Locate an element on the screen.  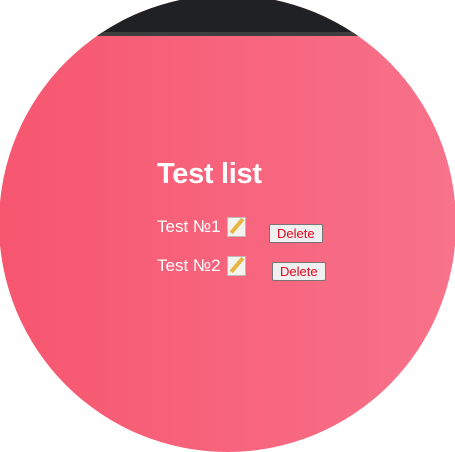
page-title: Test list is located at coordinates (209, 174).